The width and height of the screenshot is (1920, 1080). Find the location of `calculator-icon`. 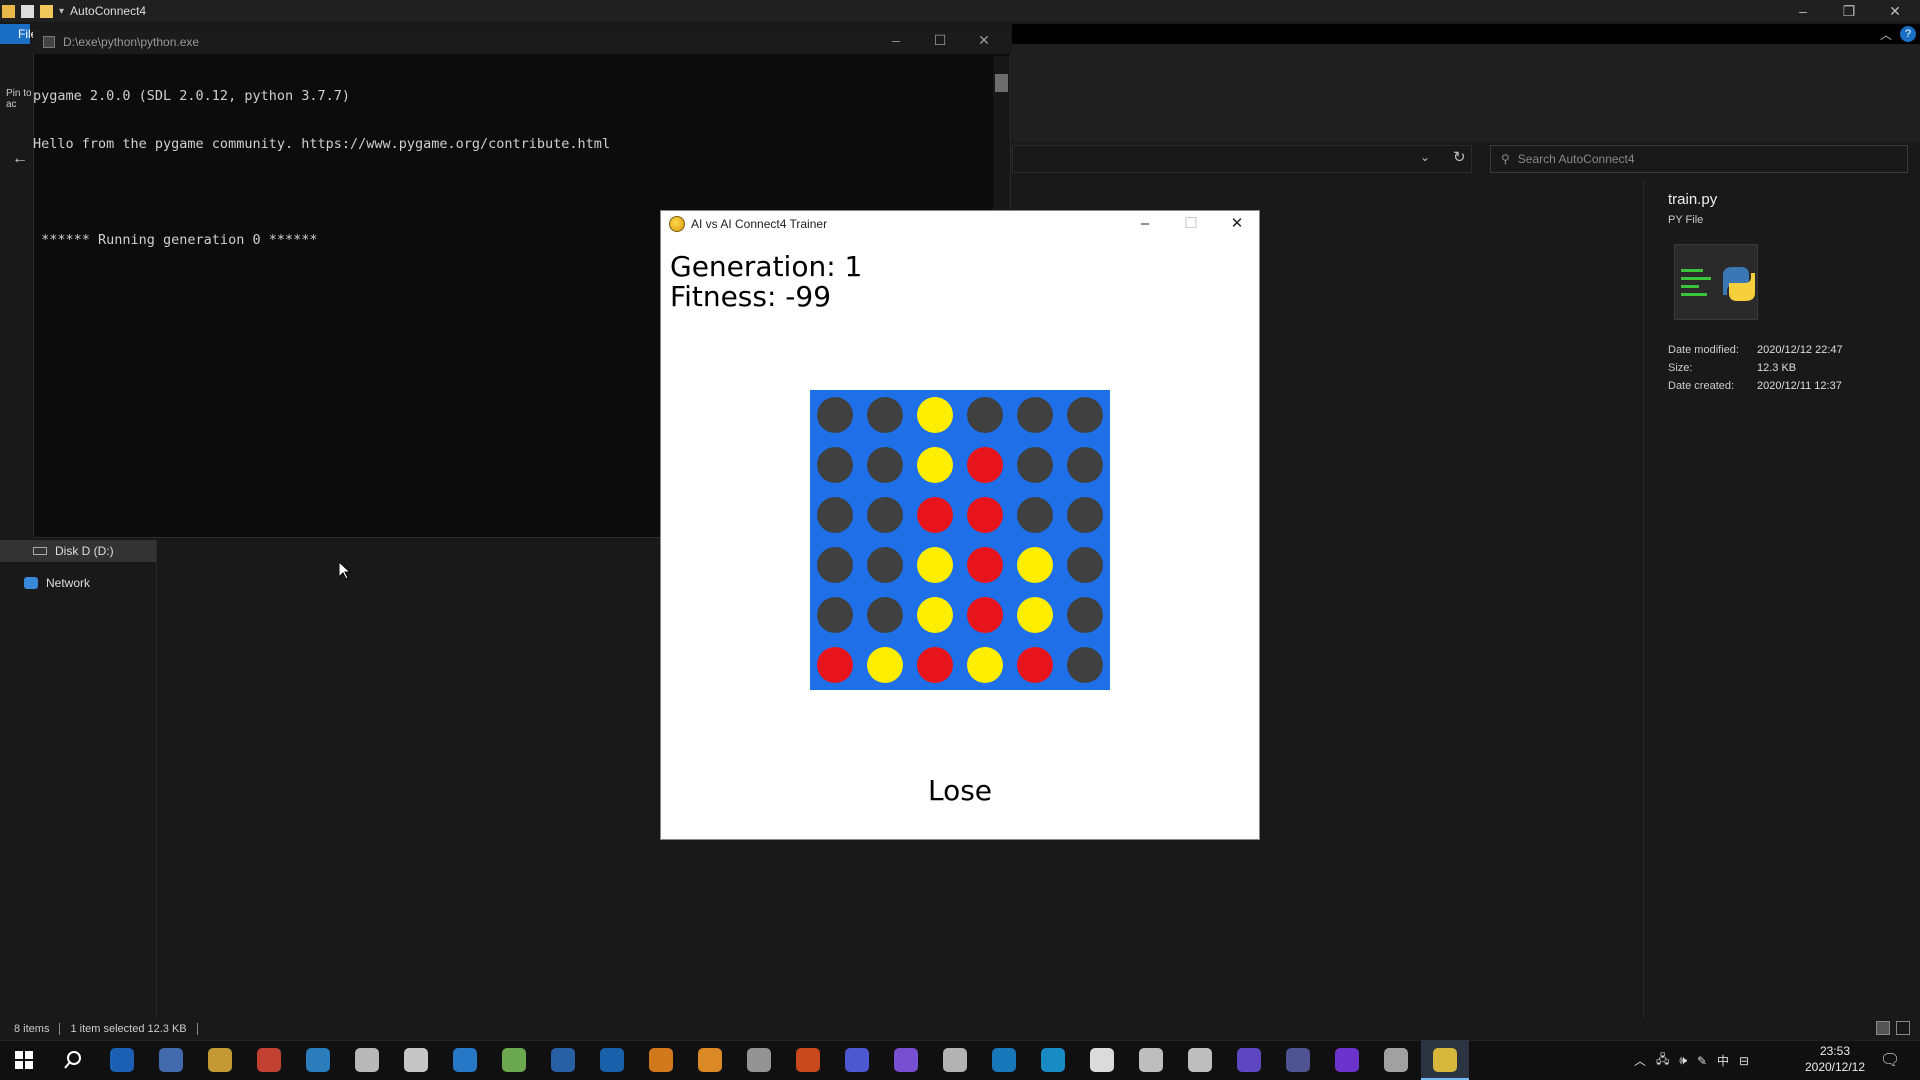

calculator-icon is located at coordinates (171, 1060).